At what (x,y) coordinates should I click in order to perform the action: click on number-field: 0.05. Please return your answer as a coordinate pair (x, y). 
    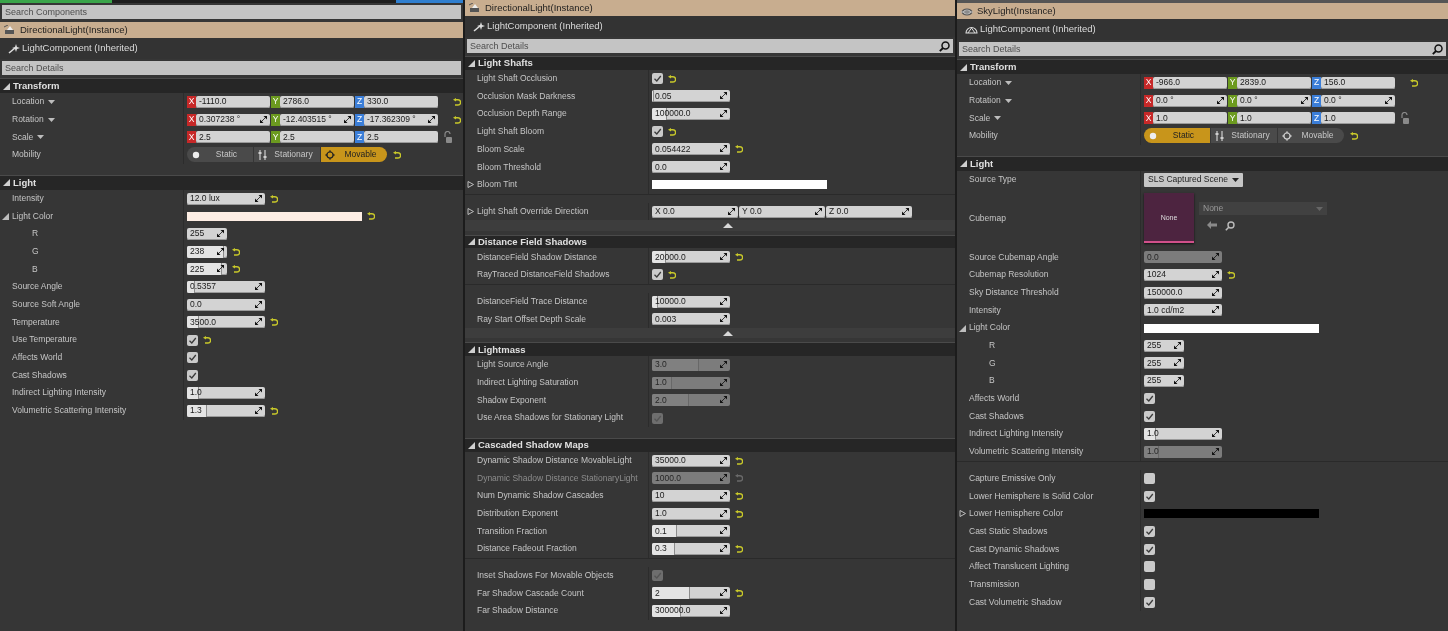
    Looking at the image, I should click on (691, 96).